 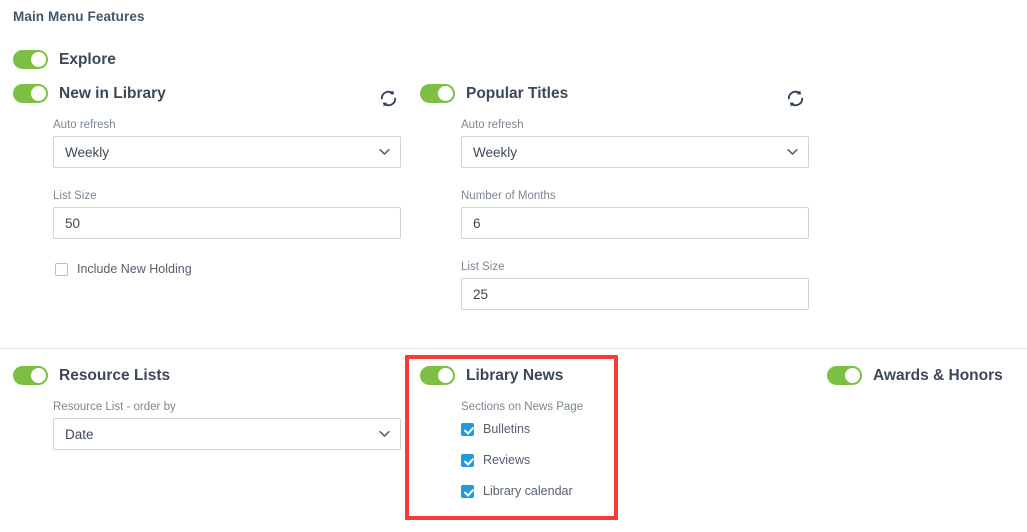 I want to click on toggle-popular-titles, so click(x=437, y=93).